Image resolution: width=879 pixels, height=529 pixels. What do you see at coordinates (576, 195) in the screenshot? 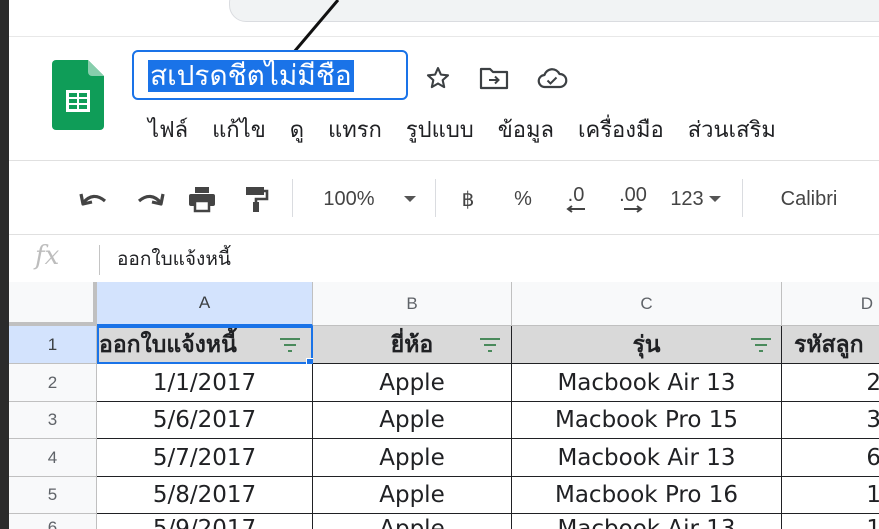
I see `decrease-decimal-label: .0` at bounding box center [576, 195].